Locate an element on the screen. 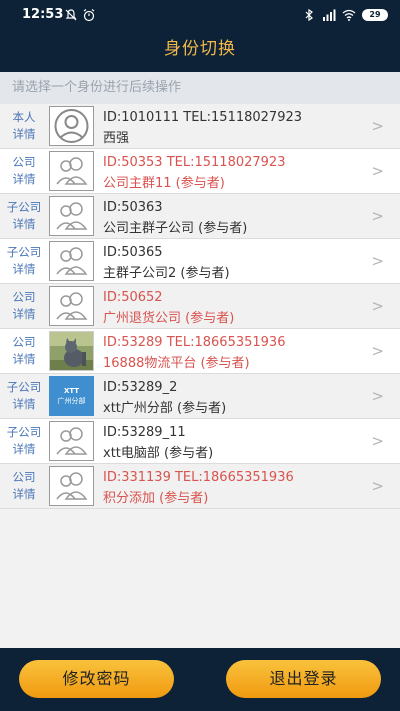  identity-name: xtt广州分部 (参与者) is located at coordinates (165, 408).